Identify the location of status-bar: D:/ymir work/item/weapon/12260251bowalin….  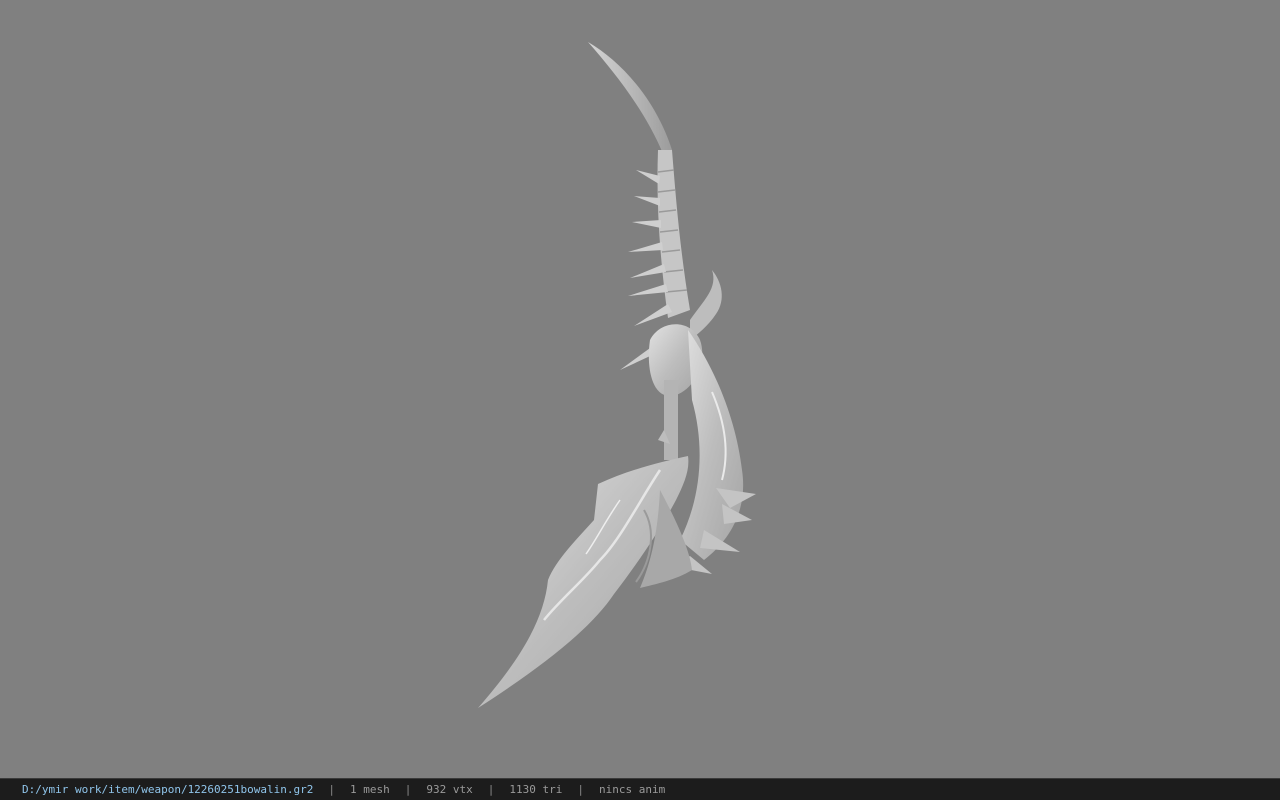
(640, 789).